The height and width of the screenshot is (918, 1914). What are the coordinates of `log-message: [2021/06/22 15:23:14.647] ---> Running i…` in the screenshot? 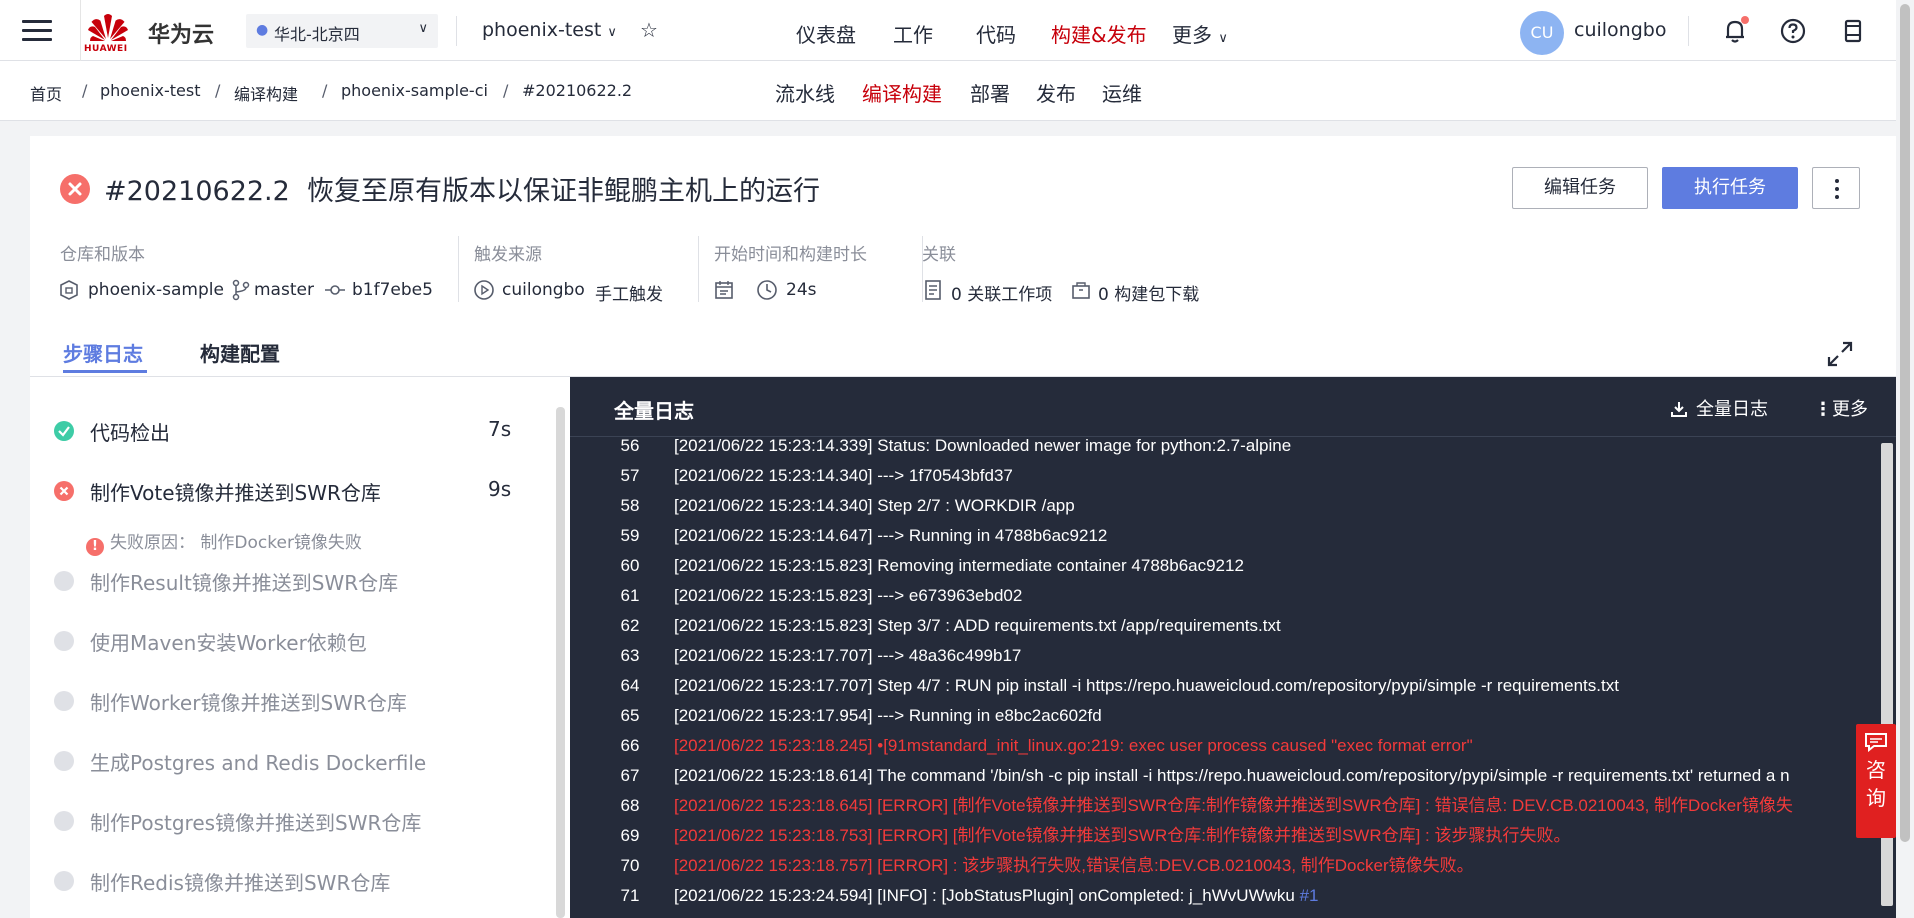 It's located at (891, 535).